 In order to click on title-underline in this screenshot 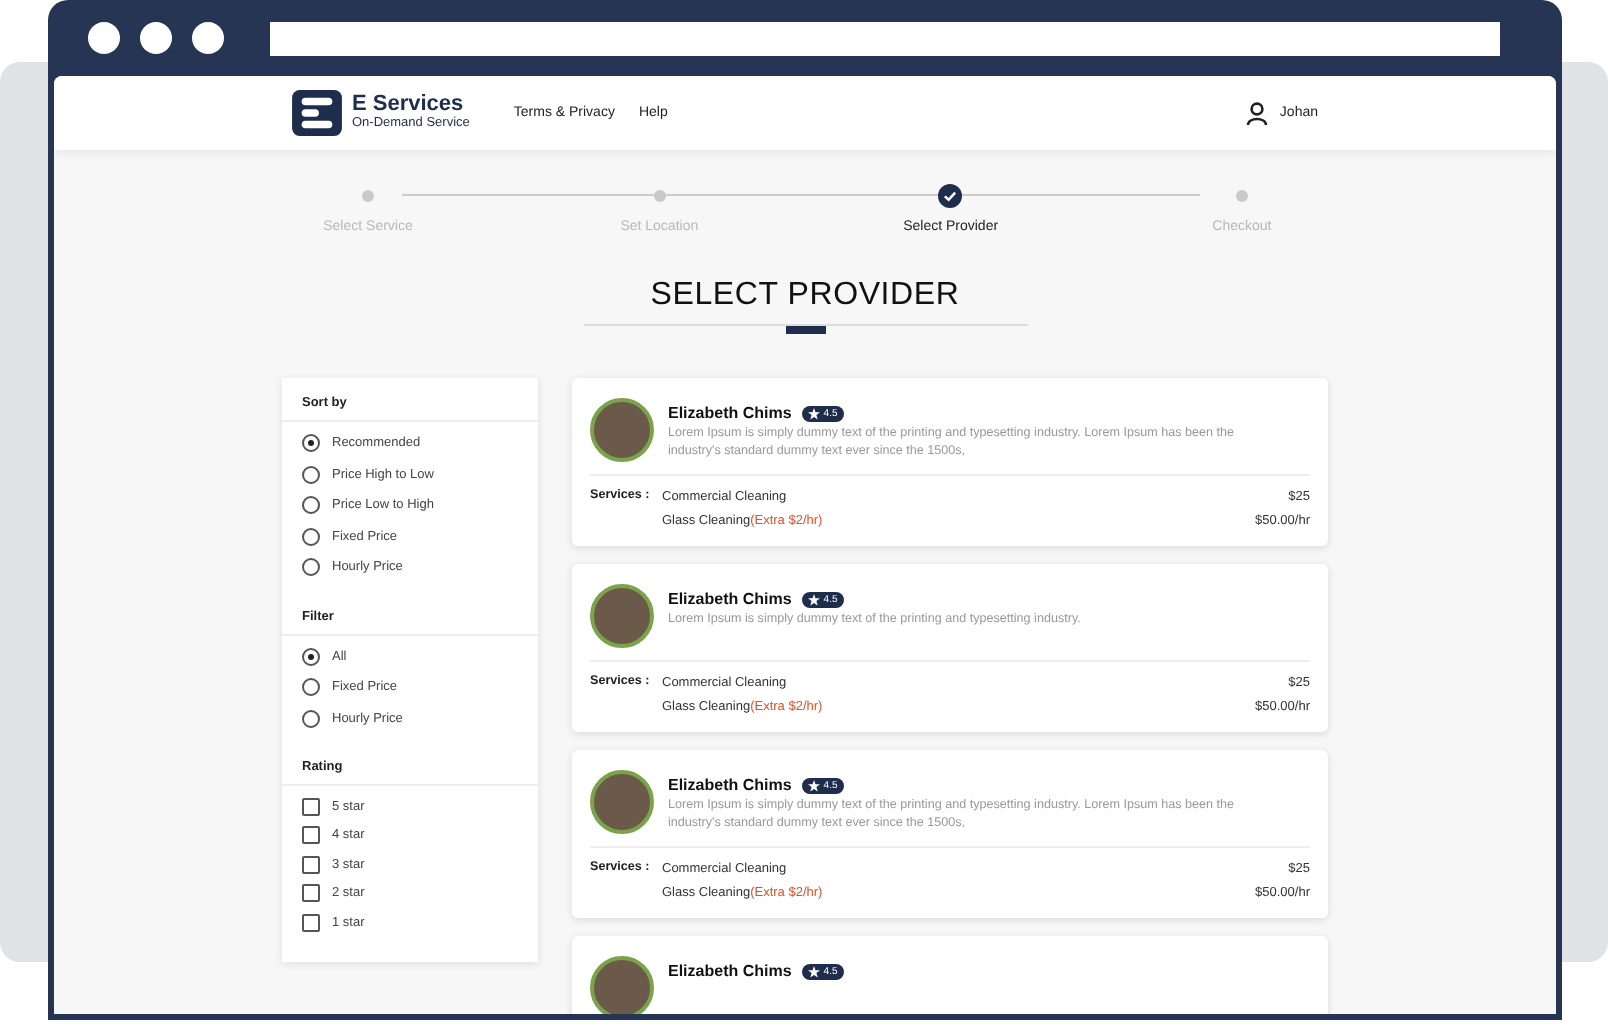, I will do `click(805, 330)`.